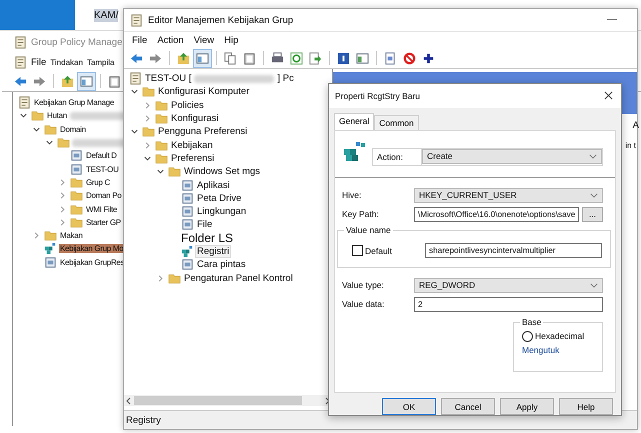 This screenshot has width=641, height=433. What do you see at coordinates (496, 214) in the screenshot?
I see `key-path-field: \Microsoft\Office\16.0\onenote\options\save` at bounding box center [496, 214].